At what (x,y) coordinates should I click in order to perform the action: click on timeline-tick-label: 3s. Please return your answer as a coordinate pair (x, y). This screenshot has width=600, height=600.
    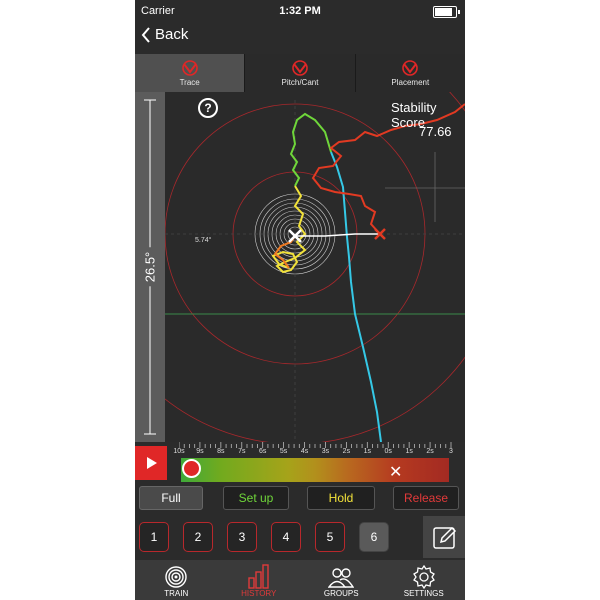
    Looking at the image, I should click on (325, 451).